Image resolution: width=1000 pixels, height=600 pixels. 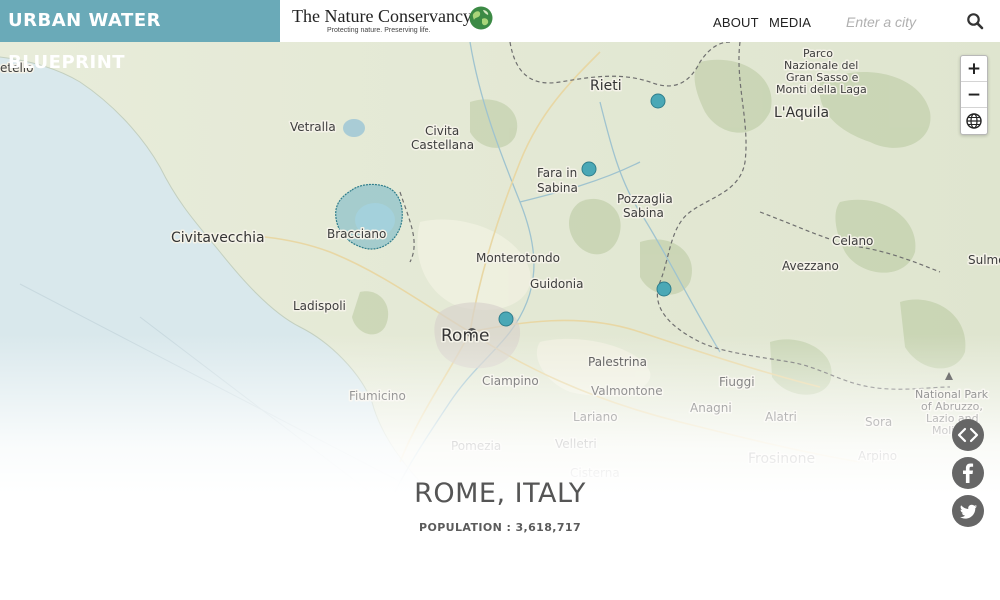 I want to click on embed-button, so click(x=968, y=435).